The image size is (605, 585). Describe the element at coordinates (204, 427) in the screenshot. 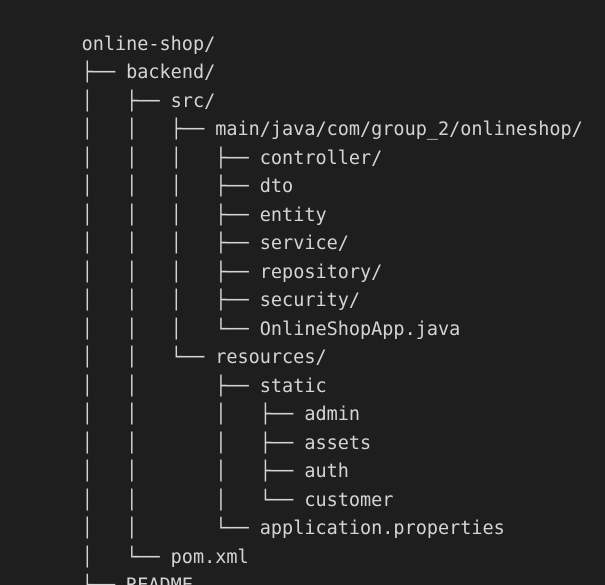

I see `tree-line: │ │ │ ├── assets` at that location.